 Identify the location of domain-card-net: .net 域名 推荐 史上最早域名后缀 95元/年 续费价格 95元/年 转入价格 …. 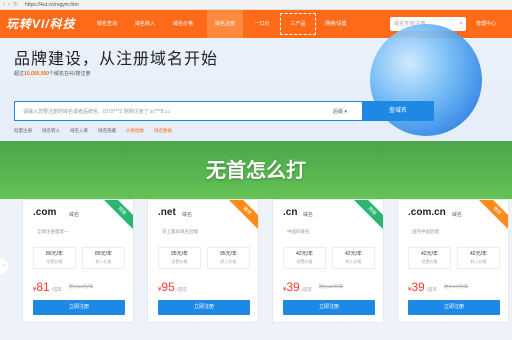
(203, 261).